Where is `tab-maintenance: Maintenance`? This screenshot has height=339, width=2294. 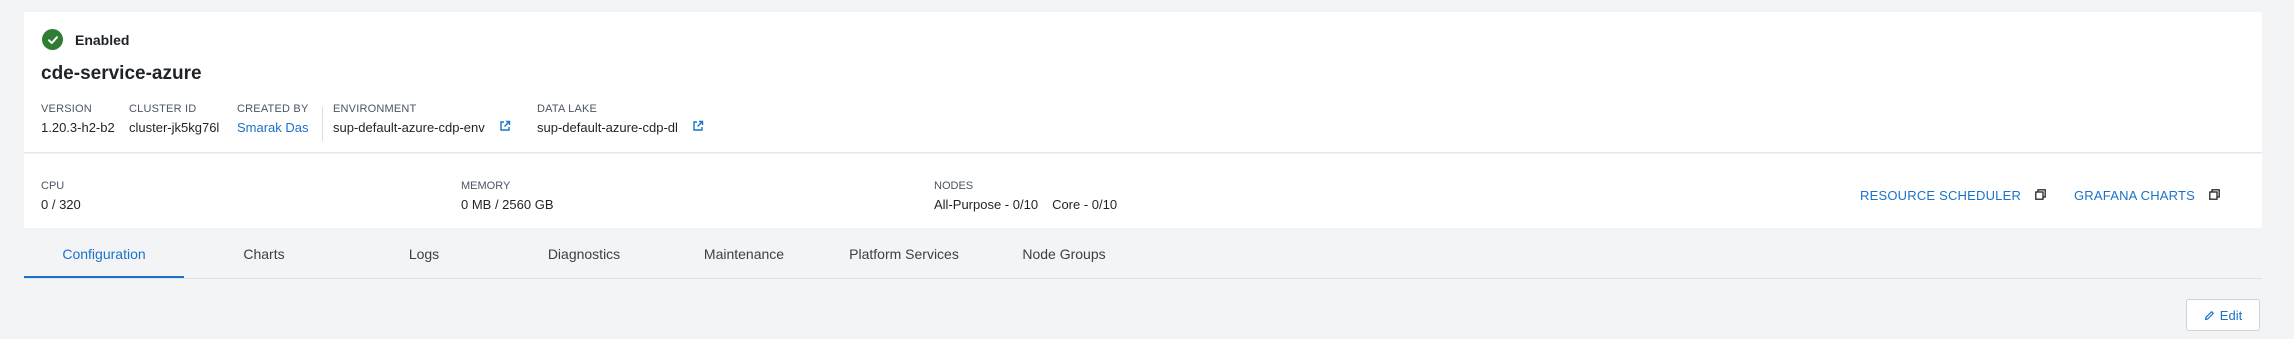
tab-maintenance: Maintenance is located at coordinates (744, 254).